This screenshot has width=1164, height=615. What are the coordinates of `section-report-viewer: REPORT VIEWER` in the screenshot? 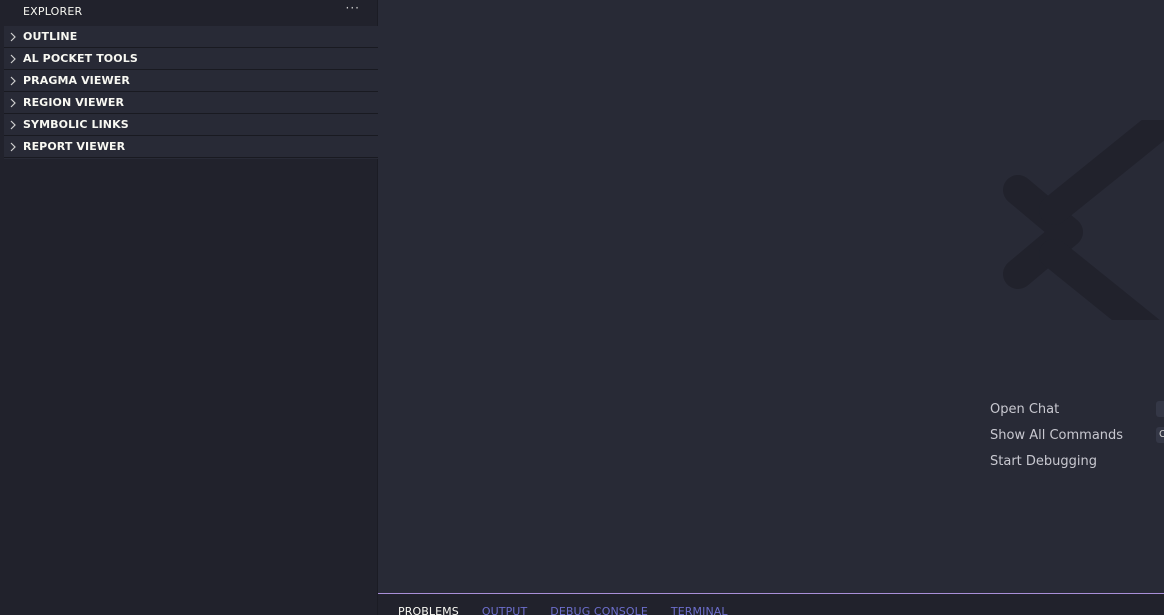 It's located at (191, 147).